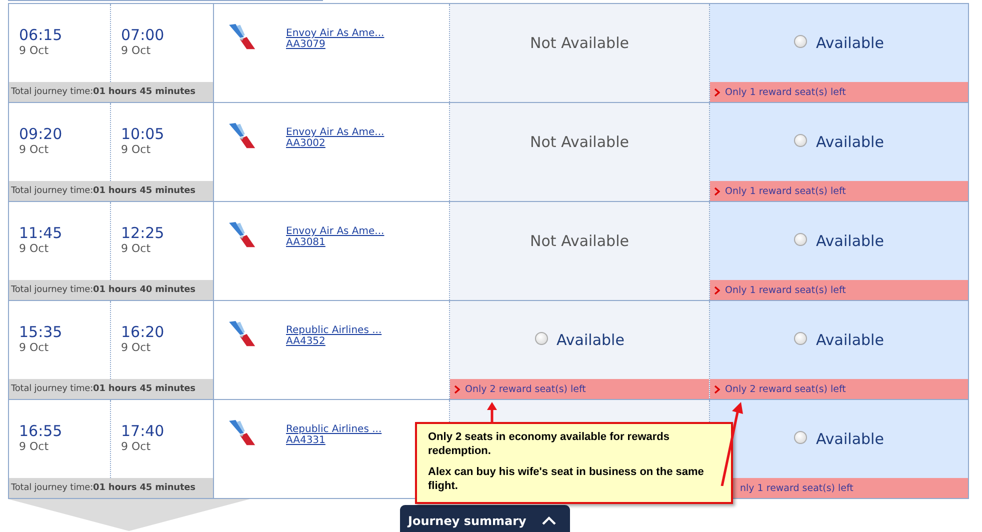 The height and width of the screenshot is (532, 982). What do you see at coordinates (143, 233) in the screenshot?
I see `time-text: 12:25` at bounding box center [143, 233].